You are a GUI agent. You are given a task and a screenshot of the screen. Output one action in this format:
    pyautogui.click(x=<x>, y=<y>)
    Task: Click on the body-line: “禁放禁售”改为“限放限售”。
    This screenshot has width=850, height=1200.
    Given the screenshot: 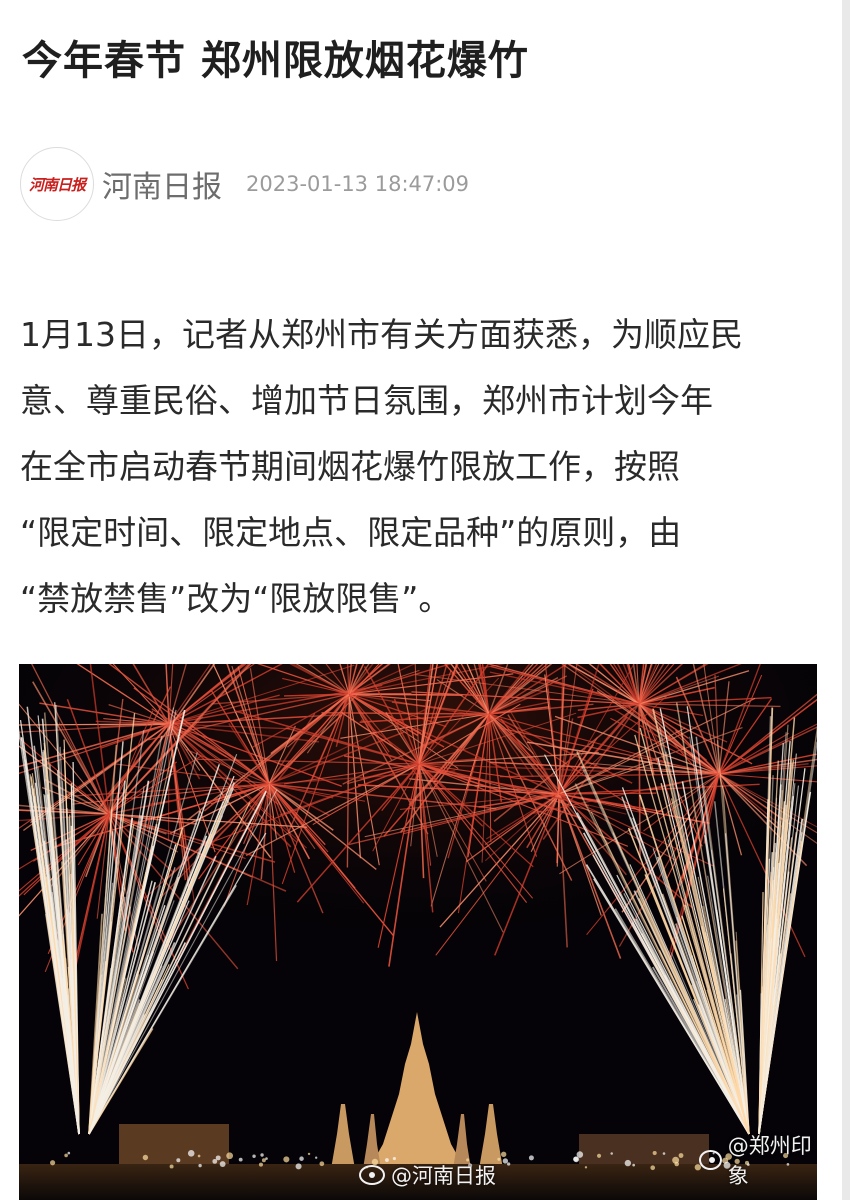 What is the action you would take?
    pyautogui.click(x=236, y=598)
    